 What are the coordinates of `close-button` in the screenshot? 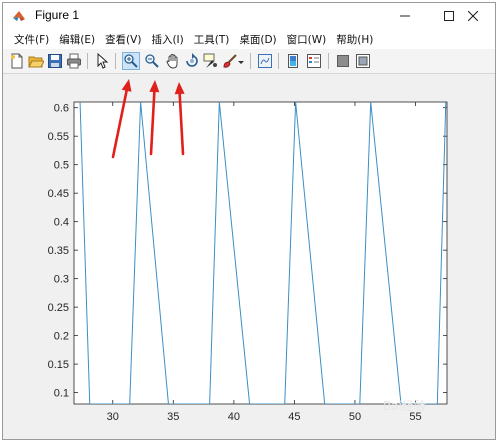 It's located at (473, 16).